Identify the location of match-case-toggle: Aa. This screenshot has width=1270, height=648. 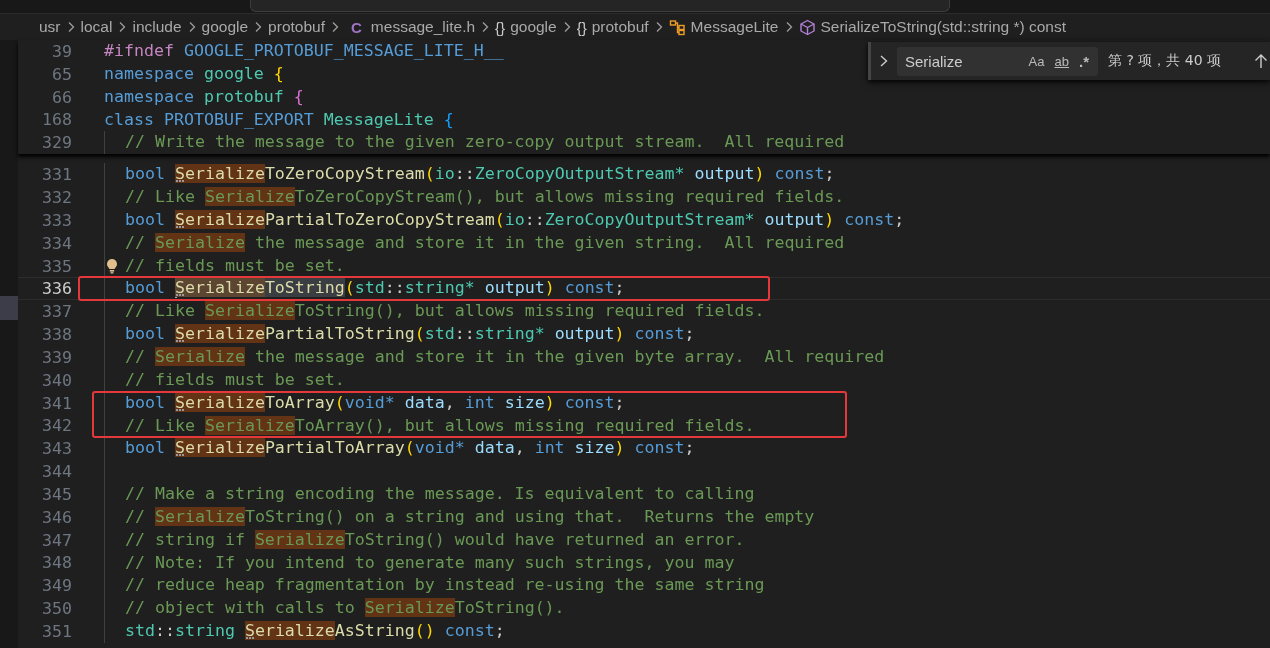
(1036, 61).